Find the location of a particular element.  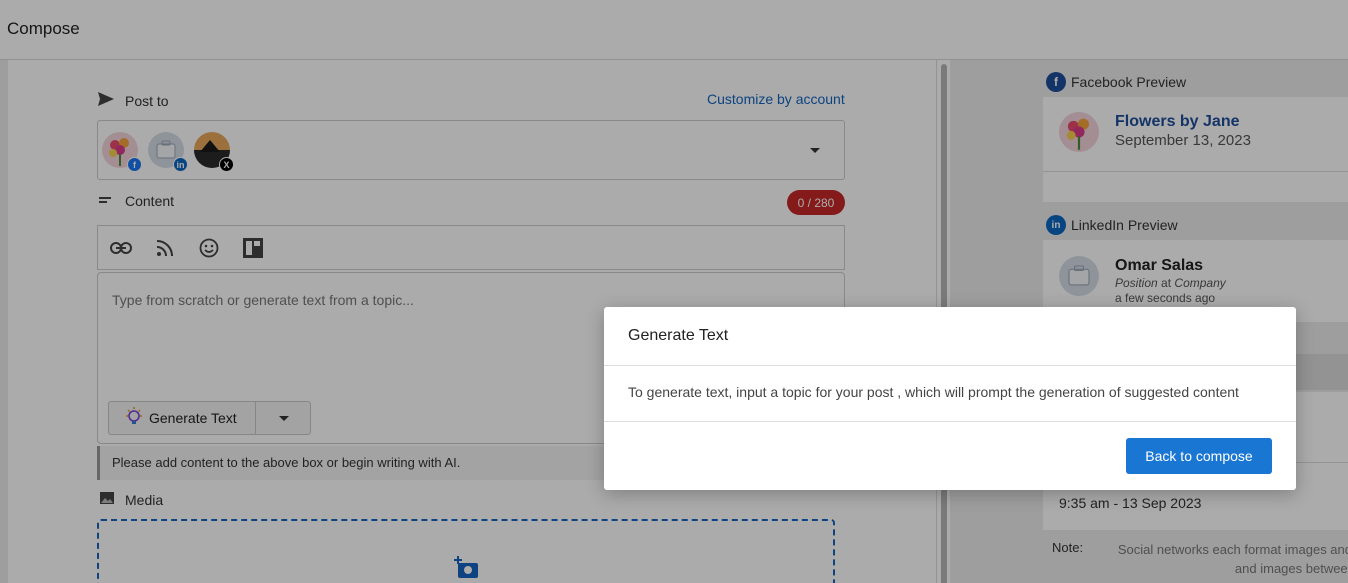

back-to-compose-button: Back to compose is located at coordinates (1199, 456).